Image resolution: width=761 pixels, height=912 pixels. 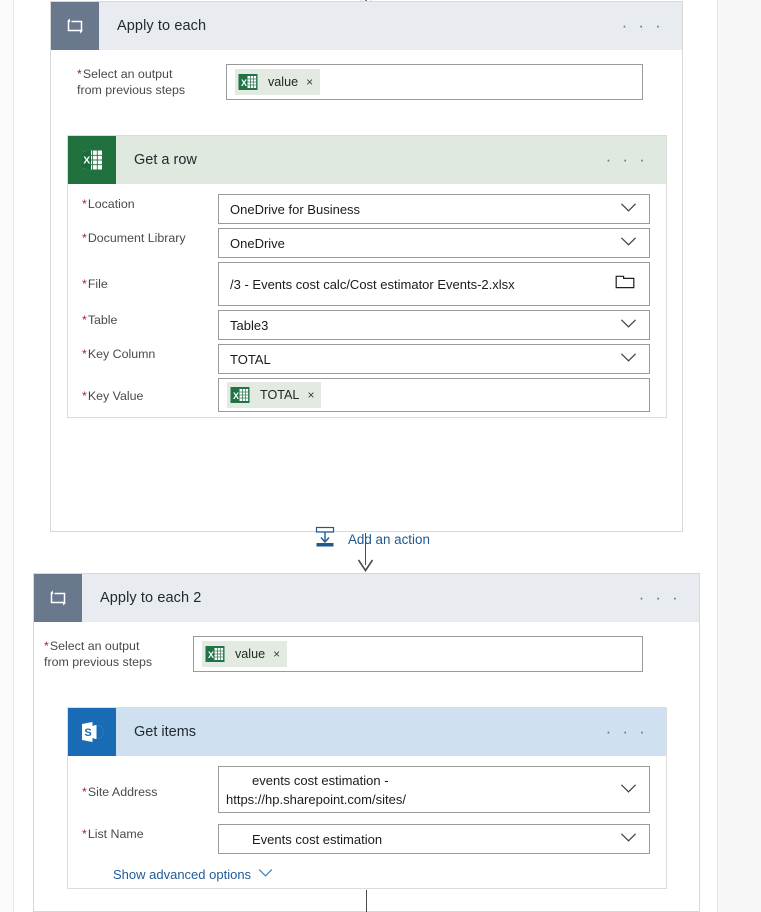 I want to click on field-value-document-library: OneDrive, so click(x=257, y=243).